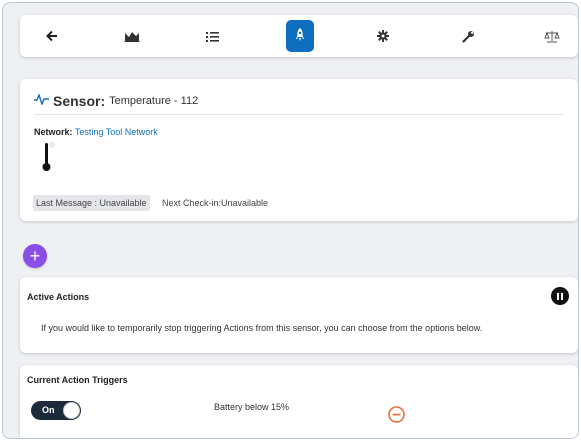 The image size is (581, 441). I want to click on toggle-label: On, so click(48, 410).